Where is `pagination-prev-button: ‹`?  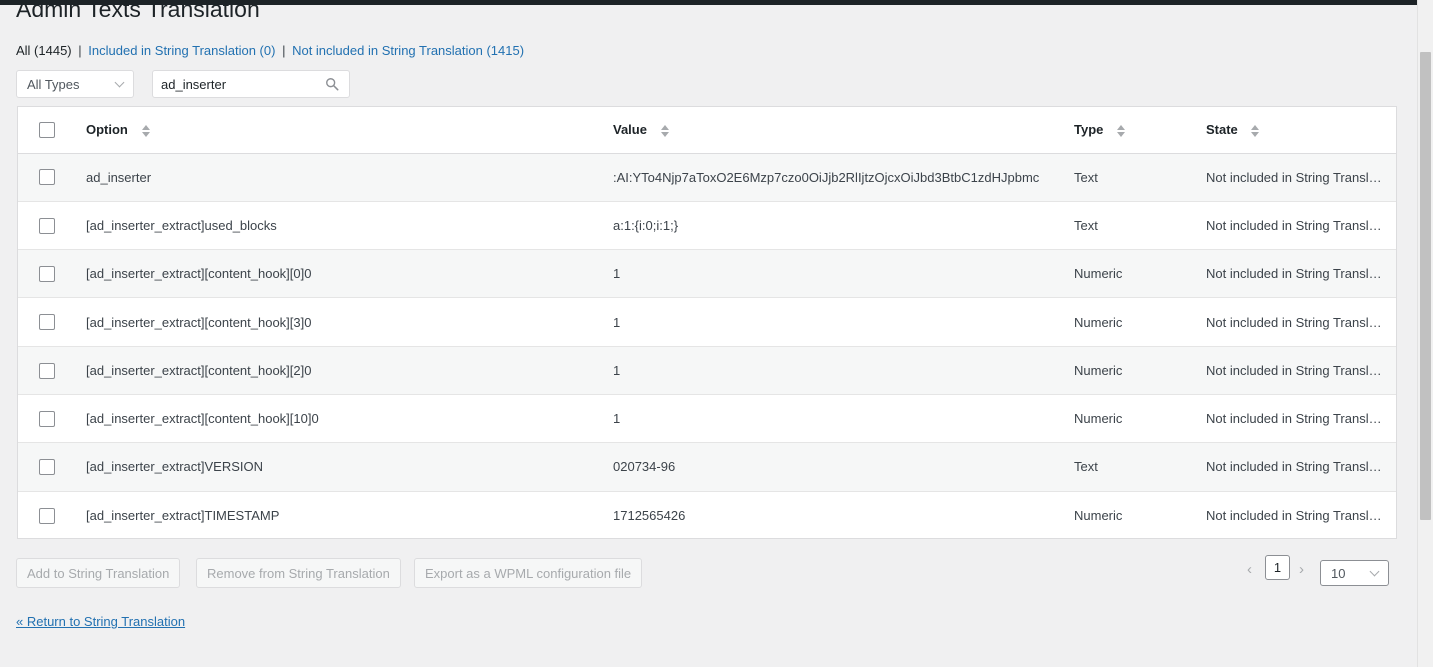
pagination-prev-button: ‹ is located at coordinates (1249, 569).